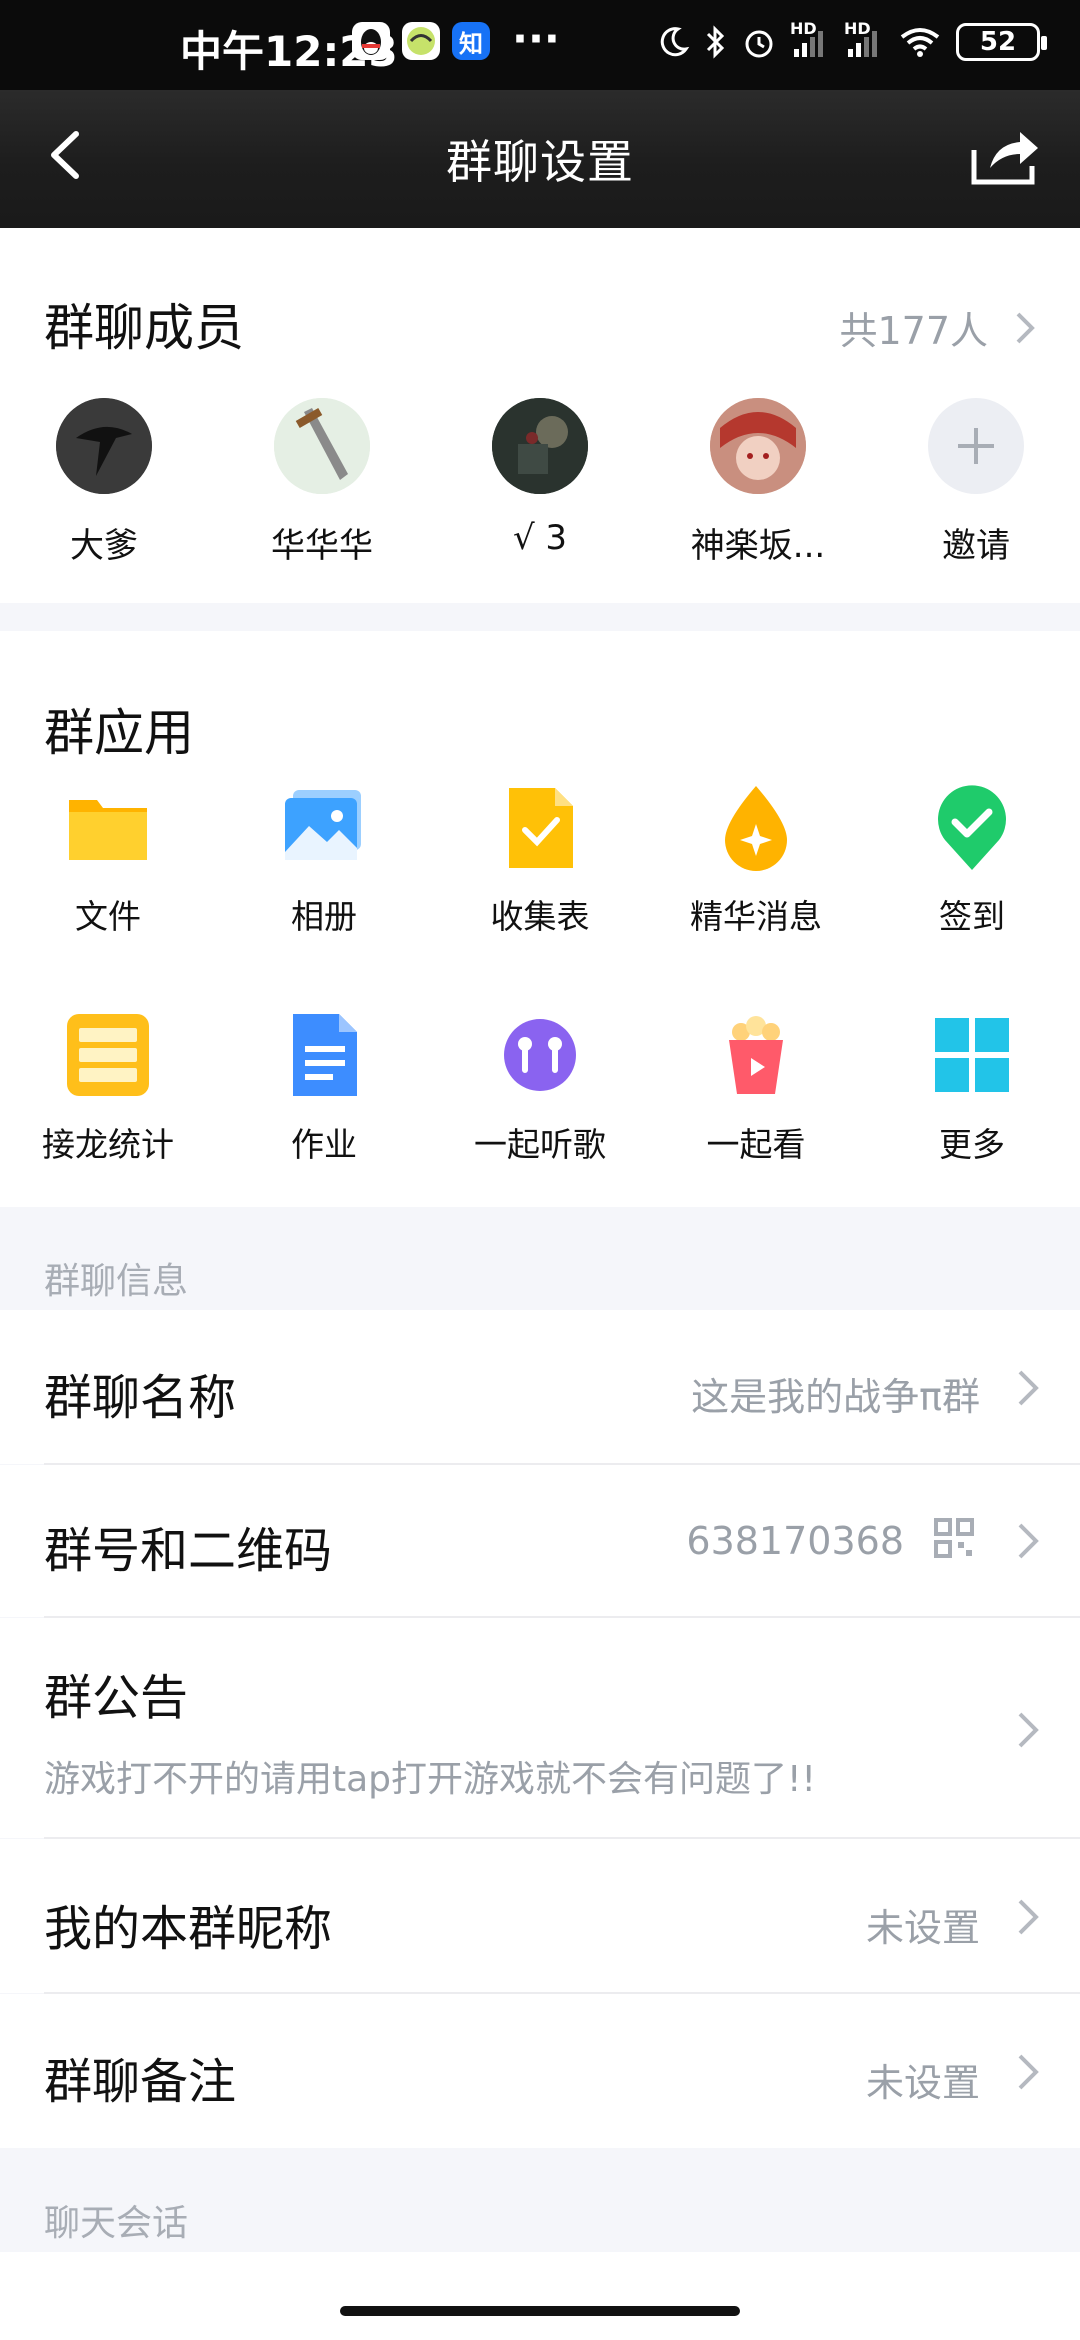  I want to click on app-label: 更多, so click(972, 1144).